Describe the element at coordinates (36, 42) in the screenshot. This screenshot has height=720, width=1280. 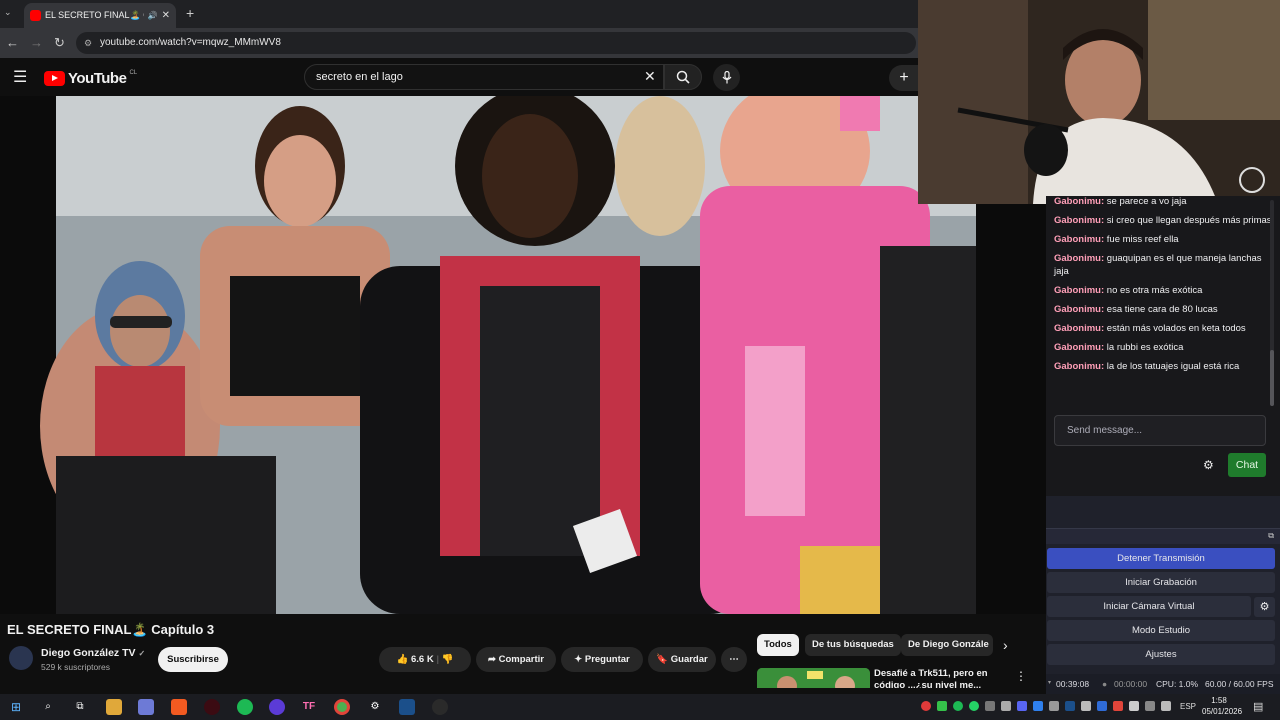
I see `forward-button: →` at that location.